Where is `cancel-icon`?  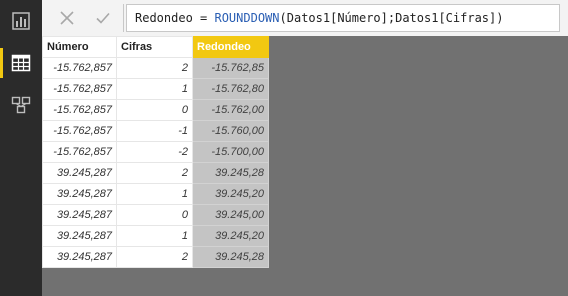
cancel-icon is located at coordinates (67, 18).